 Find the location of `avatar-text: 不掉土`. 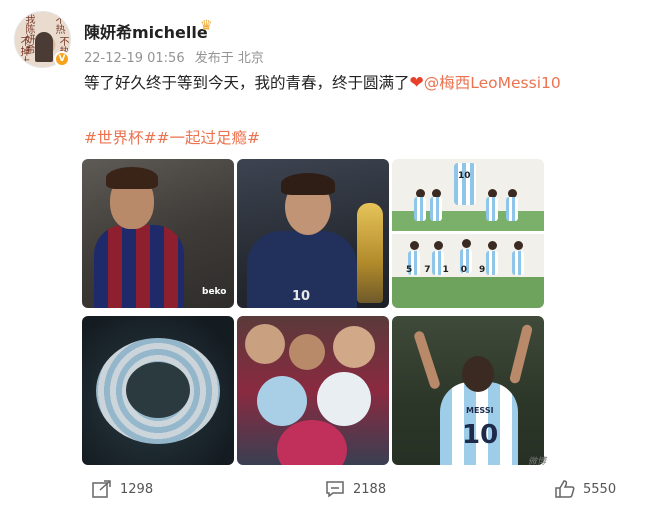

avatar-text: 不掉土 is located at coordinates (23, 51).